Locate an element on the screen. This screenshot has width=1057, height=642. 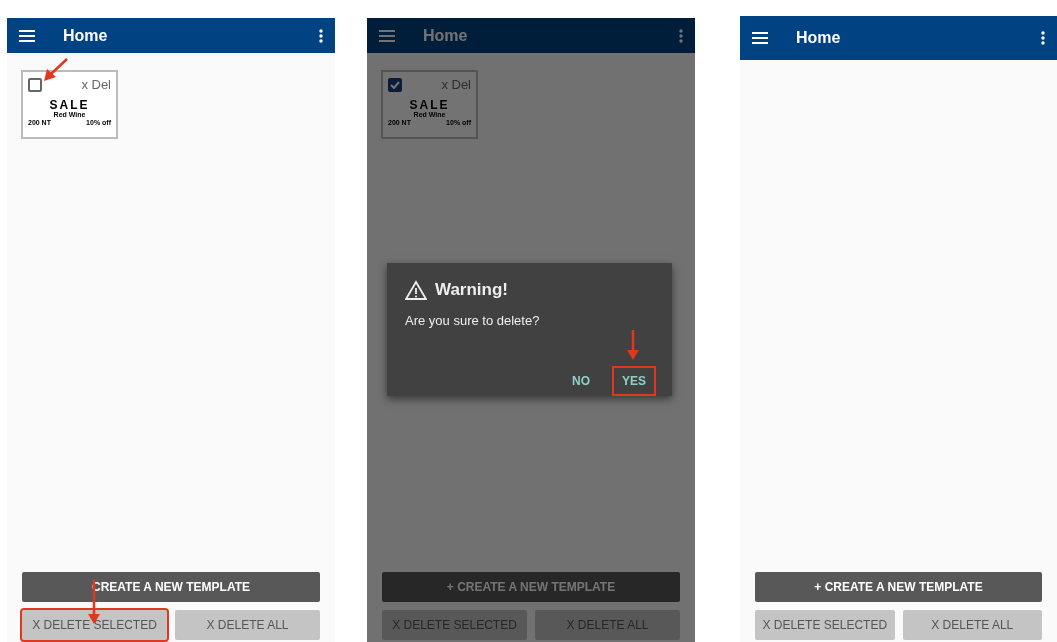
dialog-message: Are you sure to delete? is located at coordinates (473, 320).